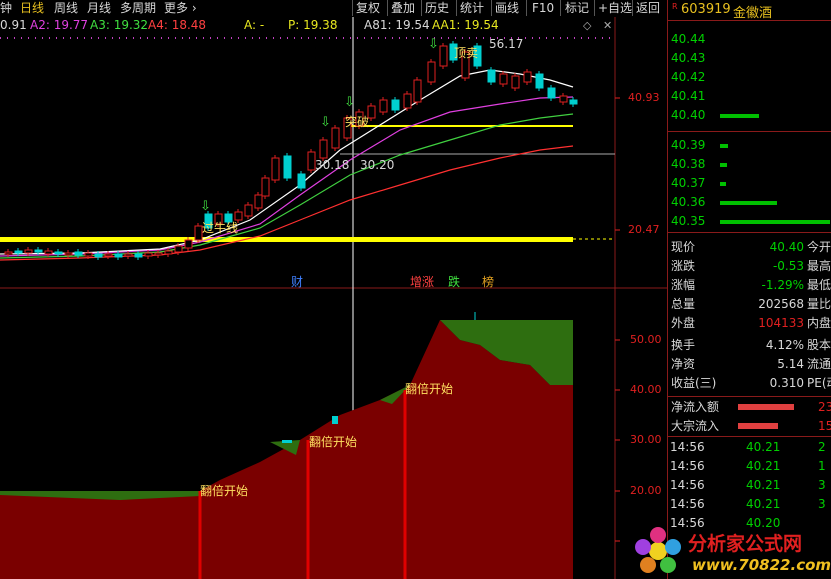 The width and height of the screenshot is (831, 579). I want to click on ask-price: 40.40, so click(688, 115).